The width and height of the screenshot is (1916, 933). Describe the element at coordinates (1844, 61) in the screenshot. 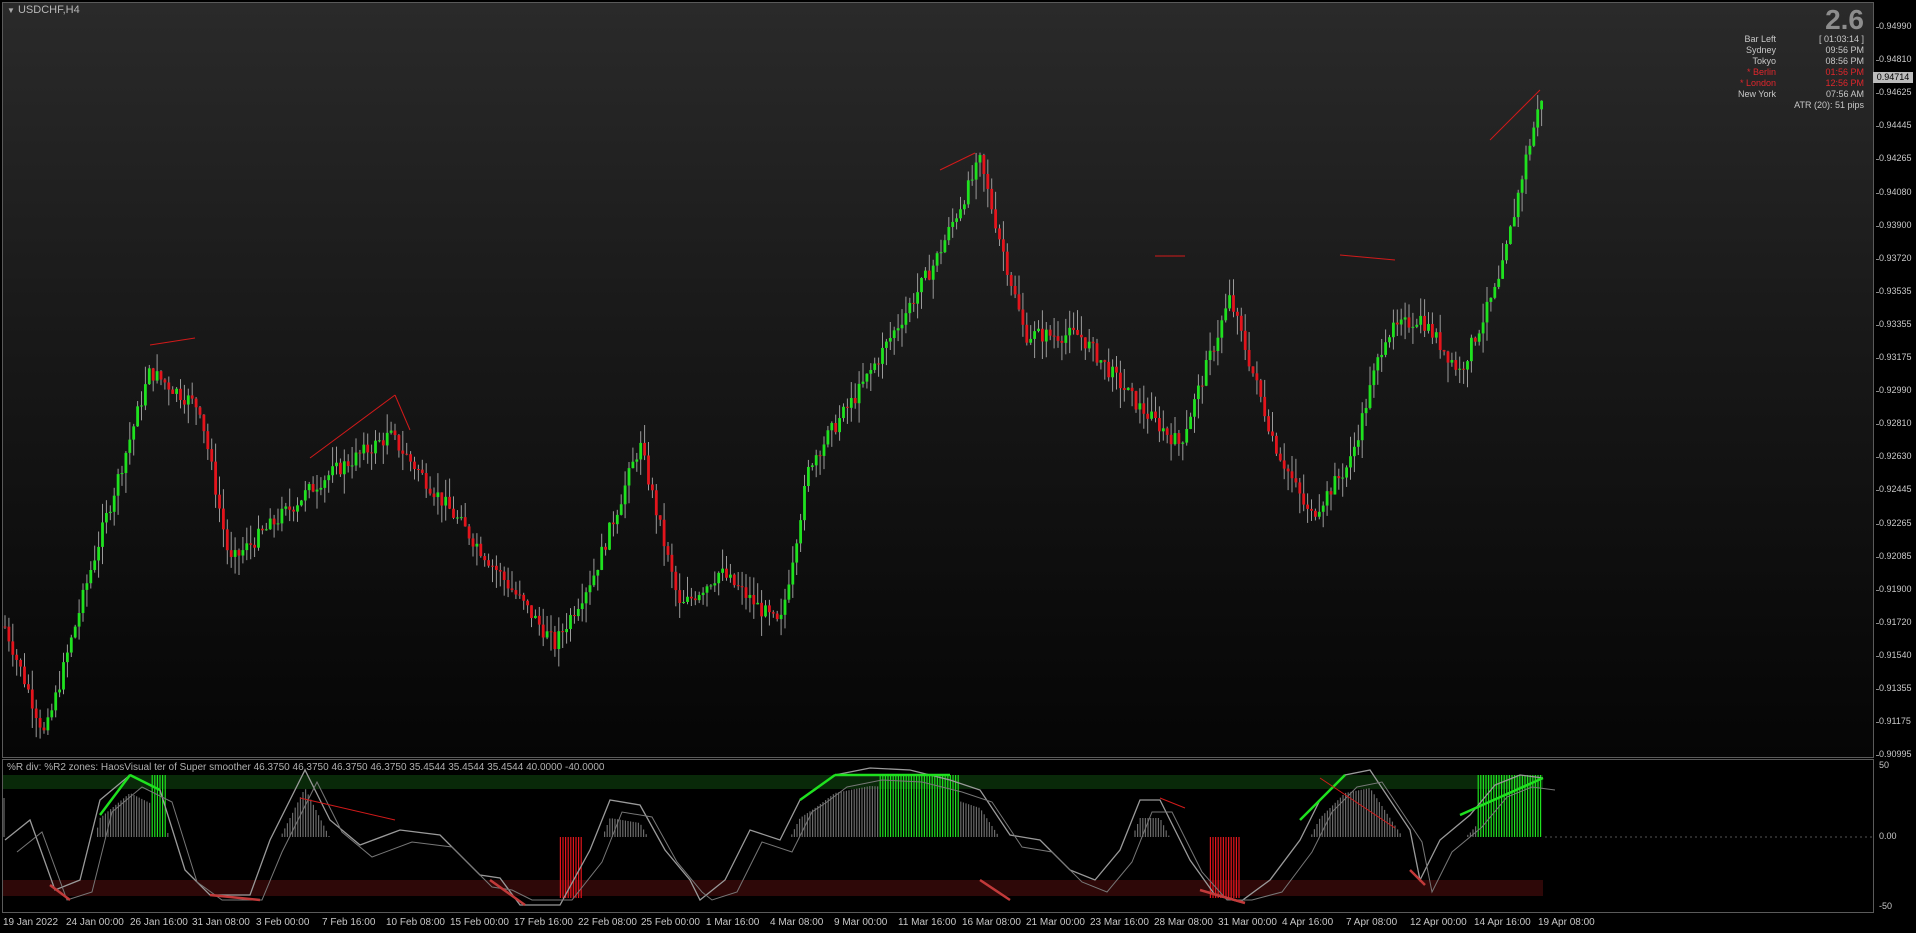

I see `session-value: 08:56 PM` at that location.